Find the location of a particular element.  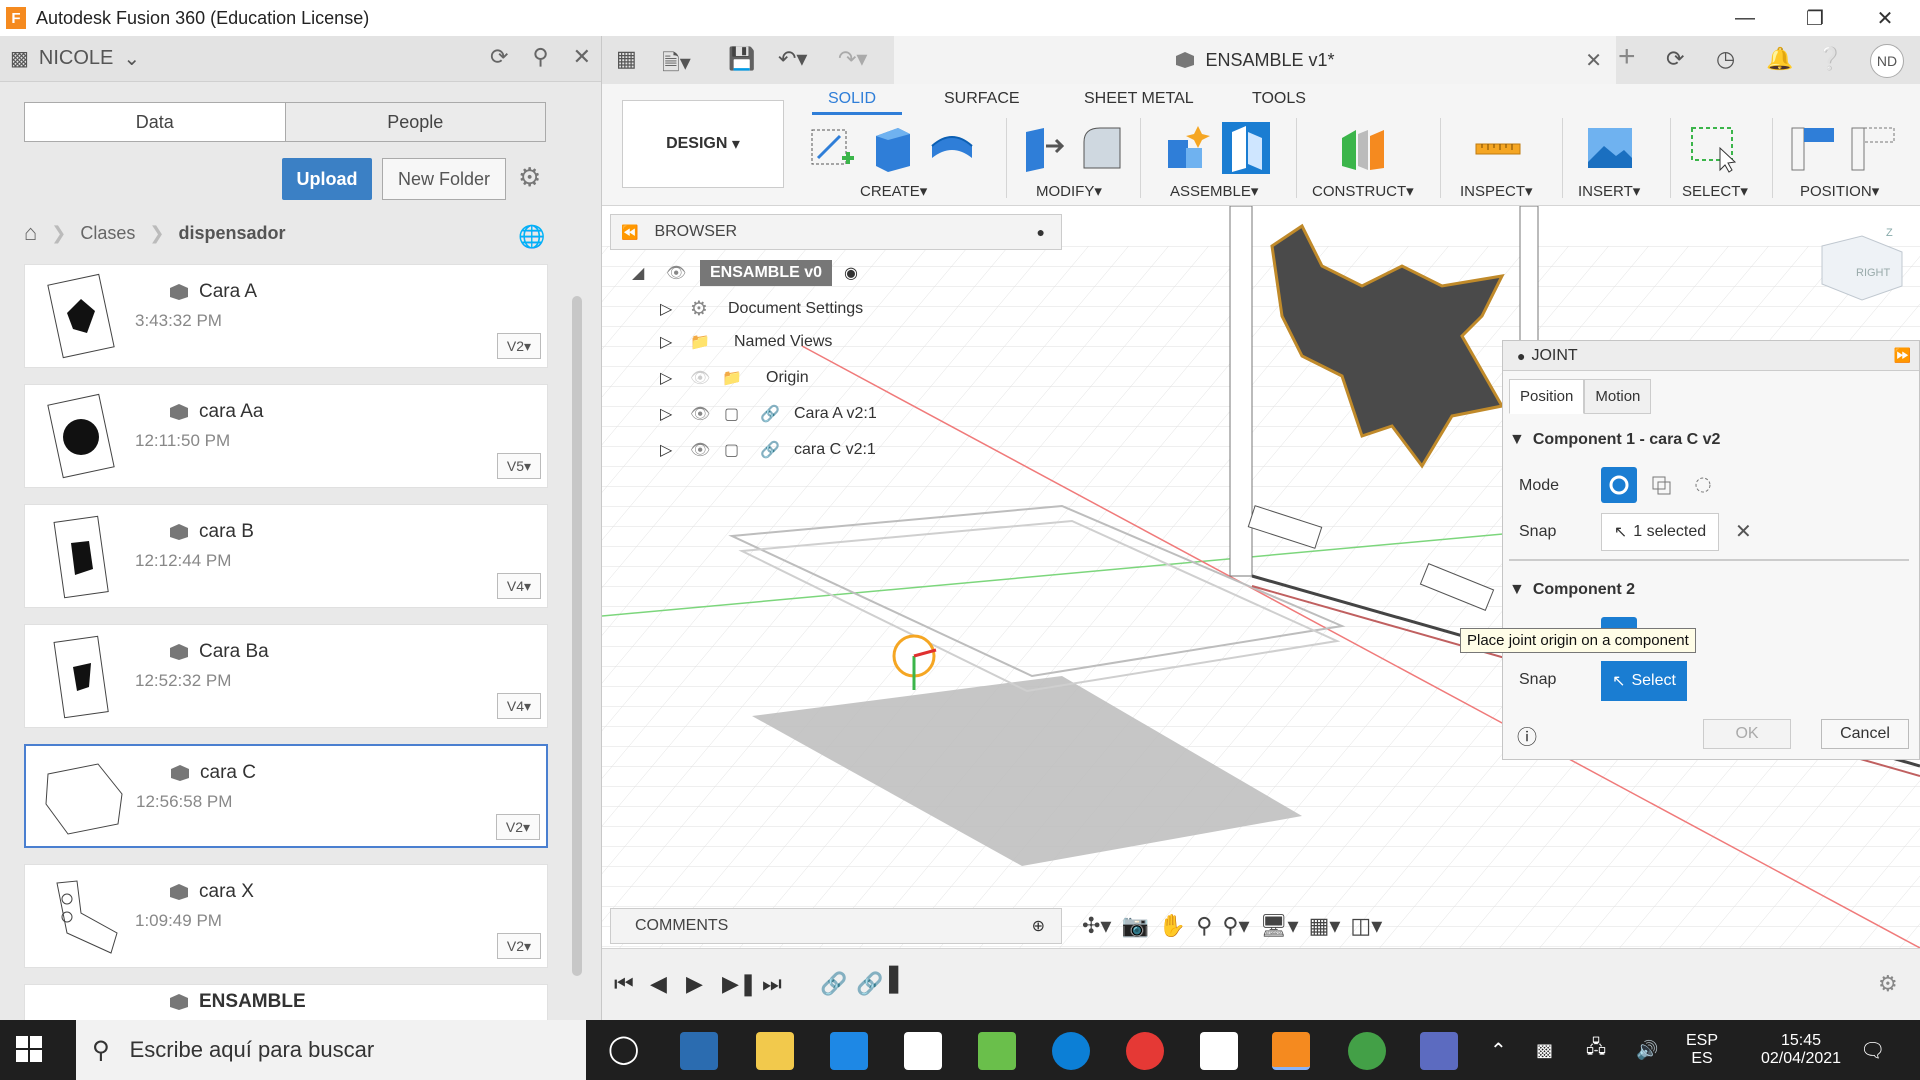

chrome-icon is located at coordinates (1145, 1051).